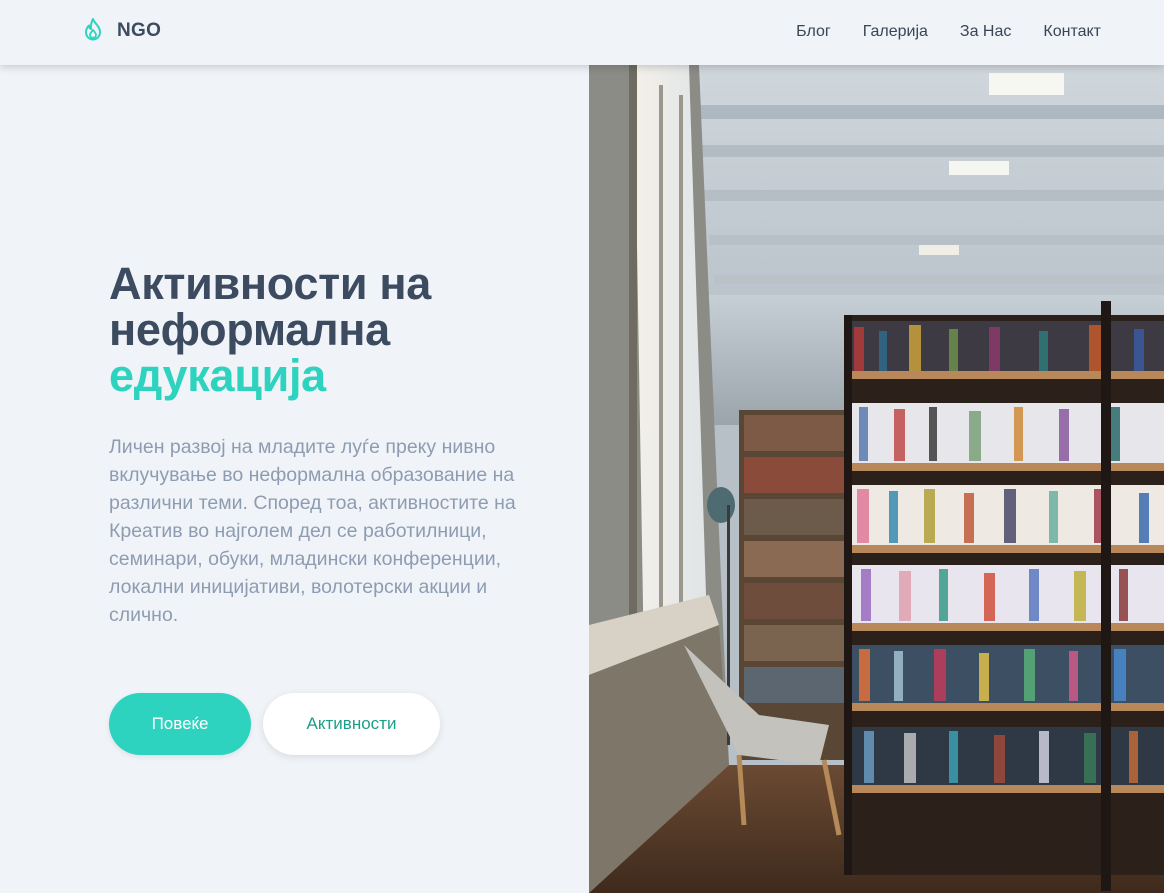 This screenshot has width=1164, height=893. What do you see at coordinates (948, 32) in the screenshot?
I see `main-nav: Блог Галерија За Нас Контакт` at bounding box center [948, 32].